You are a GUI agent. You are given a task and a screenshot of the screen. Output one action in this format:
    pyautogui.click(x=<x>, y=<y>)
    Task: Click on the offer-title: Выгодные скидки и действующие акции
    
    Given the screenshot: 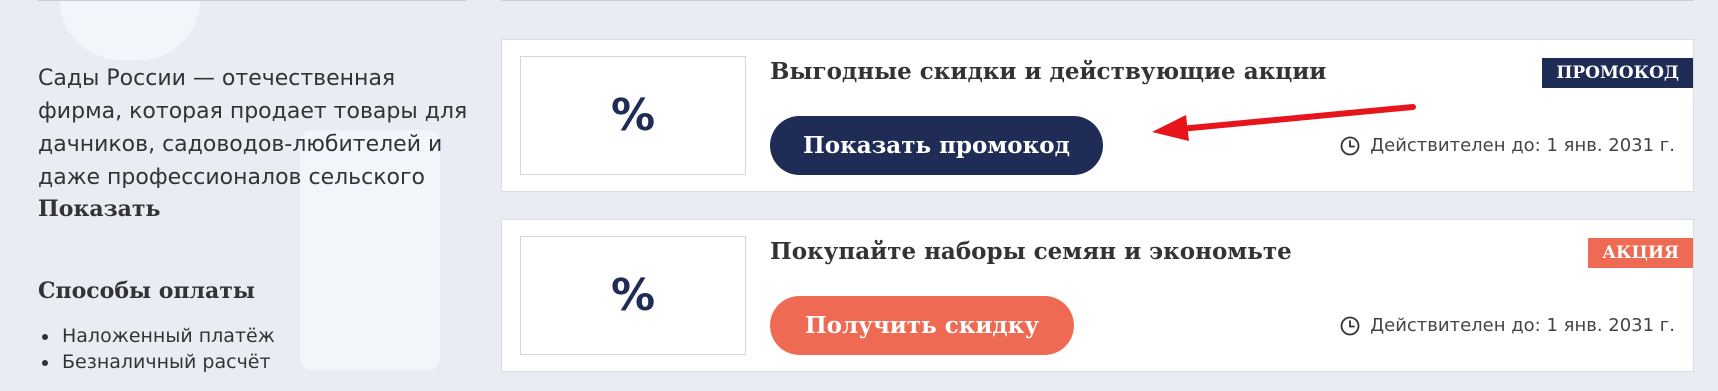 What is the action you would take?
    pyautogui.click(x=1048, y=71)
    